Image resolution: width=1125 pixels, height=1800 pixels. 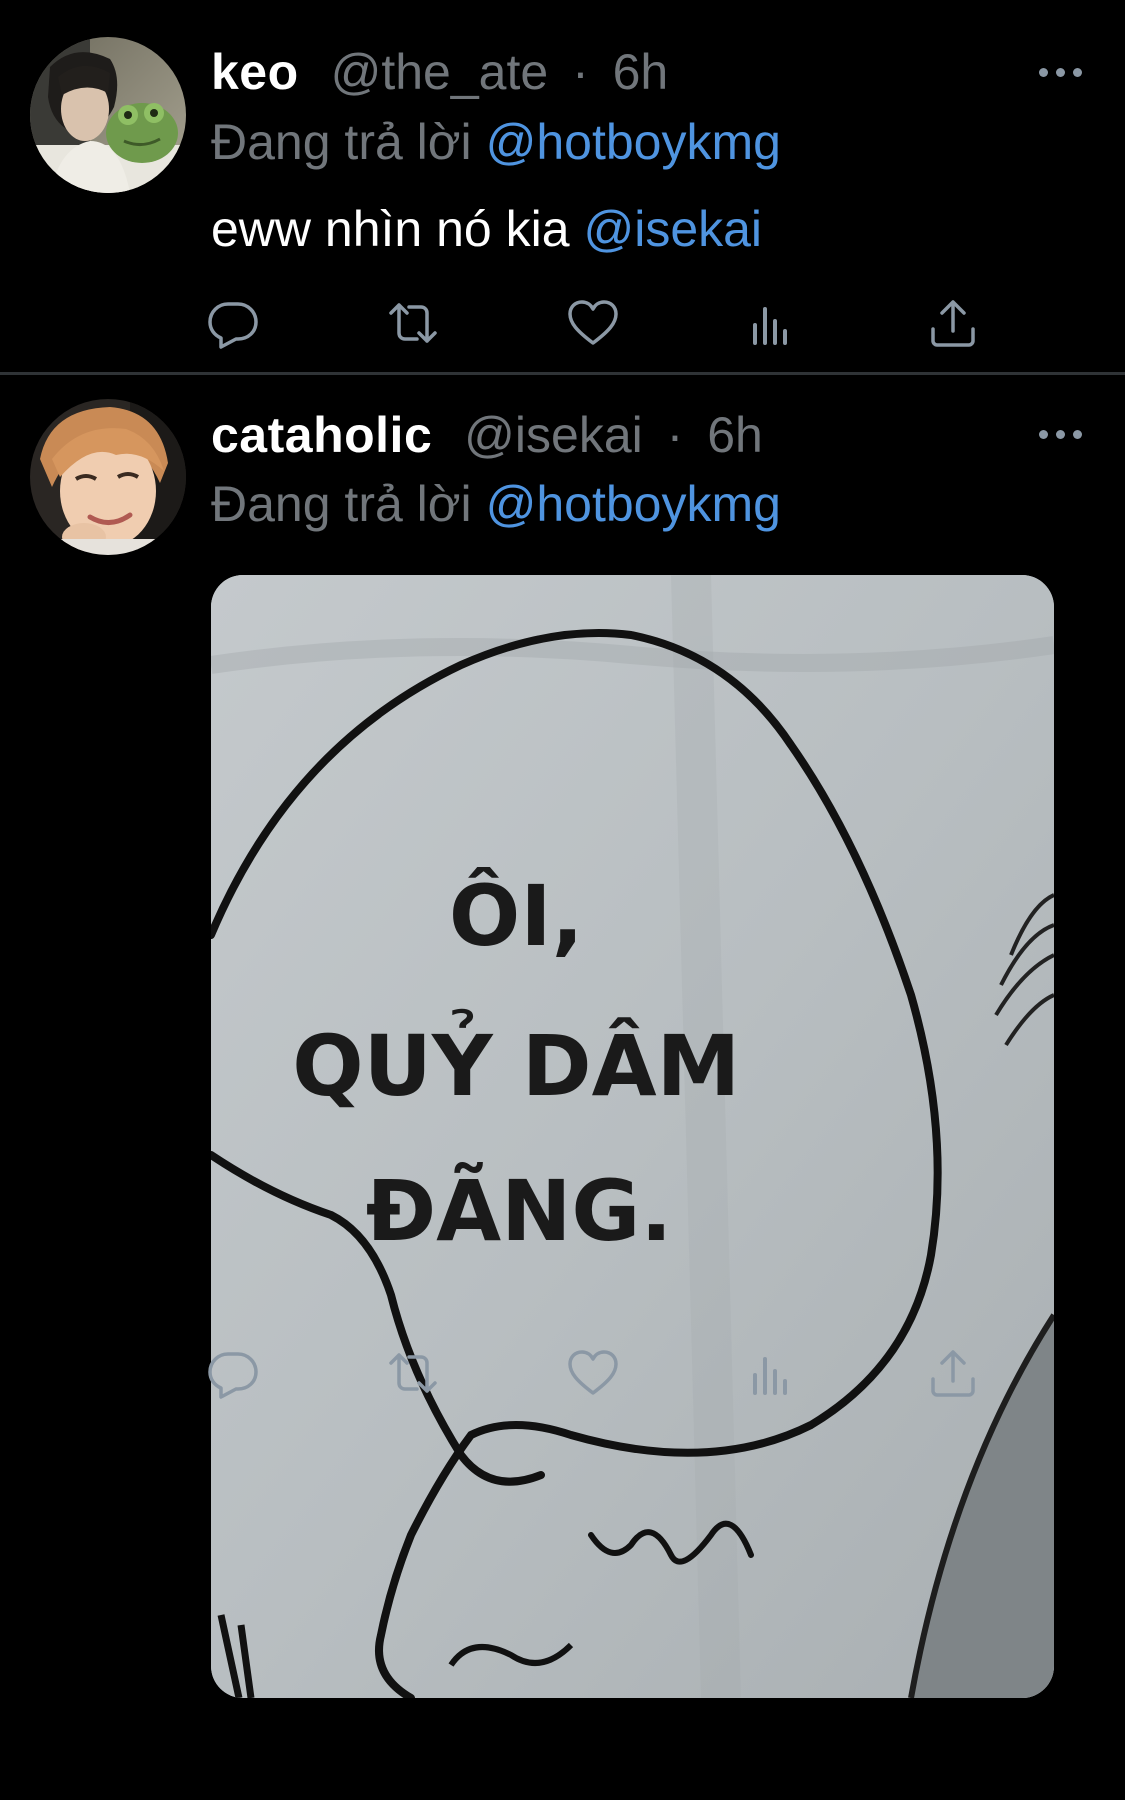 What do you see at coordinates (390, 229) in the screenshot?
I see `tweet-body: eww nhìn nó kia` at bounding box center [390, 229].